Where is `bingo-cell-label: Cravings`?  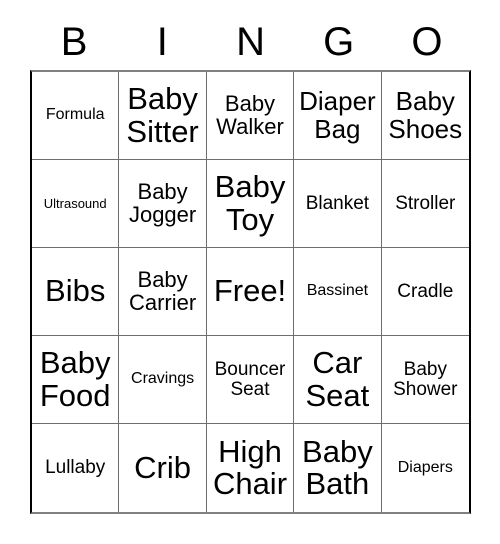 bingo-cell-label: Cravings is located at coordinates (163, 379).